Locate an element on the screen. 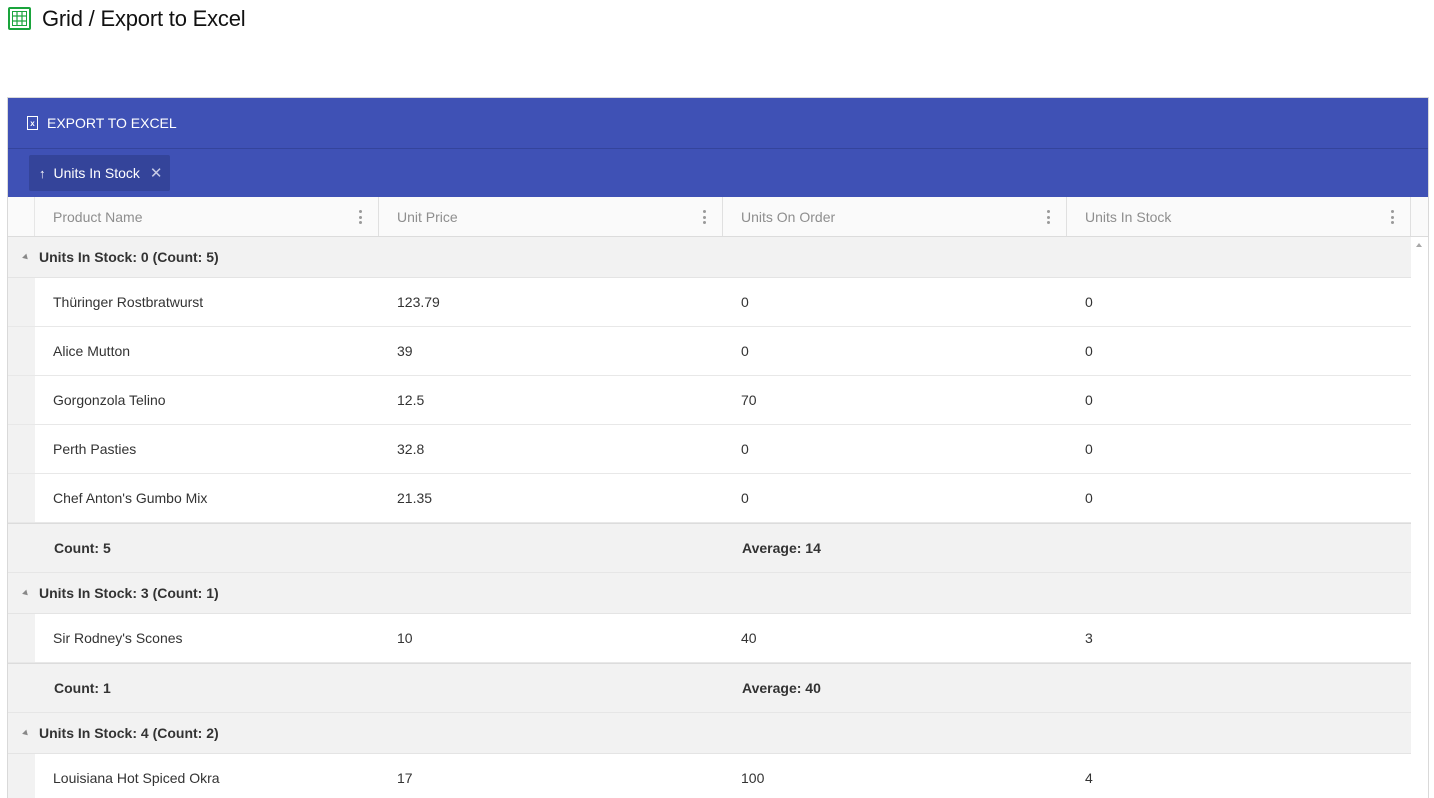  footer-count: Count: 1 is located at coordinates (82, 688).